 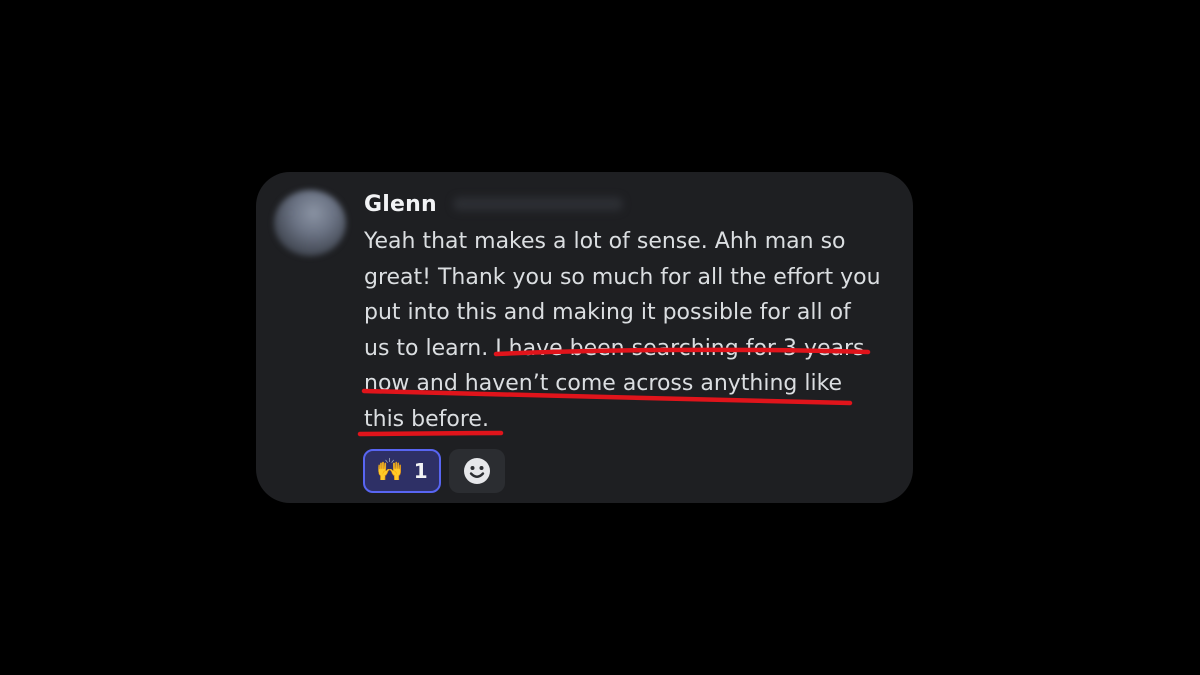 I want to click on reactions-bar: 🙌 1, so click(x=434, y=471).